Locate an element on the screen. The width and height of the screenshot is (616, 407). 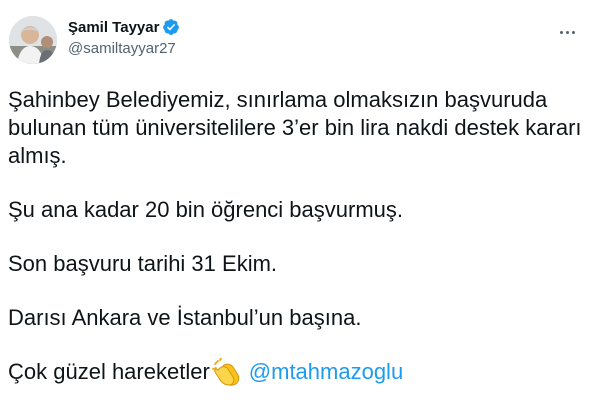
tweet-last-line-text: Çok güzel hareketler is located at coordinates (109, 371).